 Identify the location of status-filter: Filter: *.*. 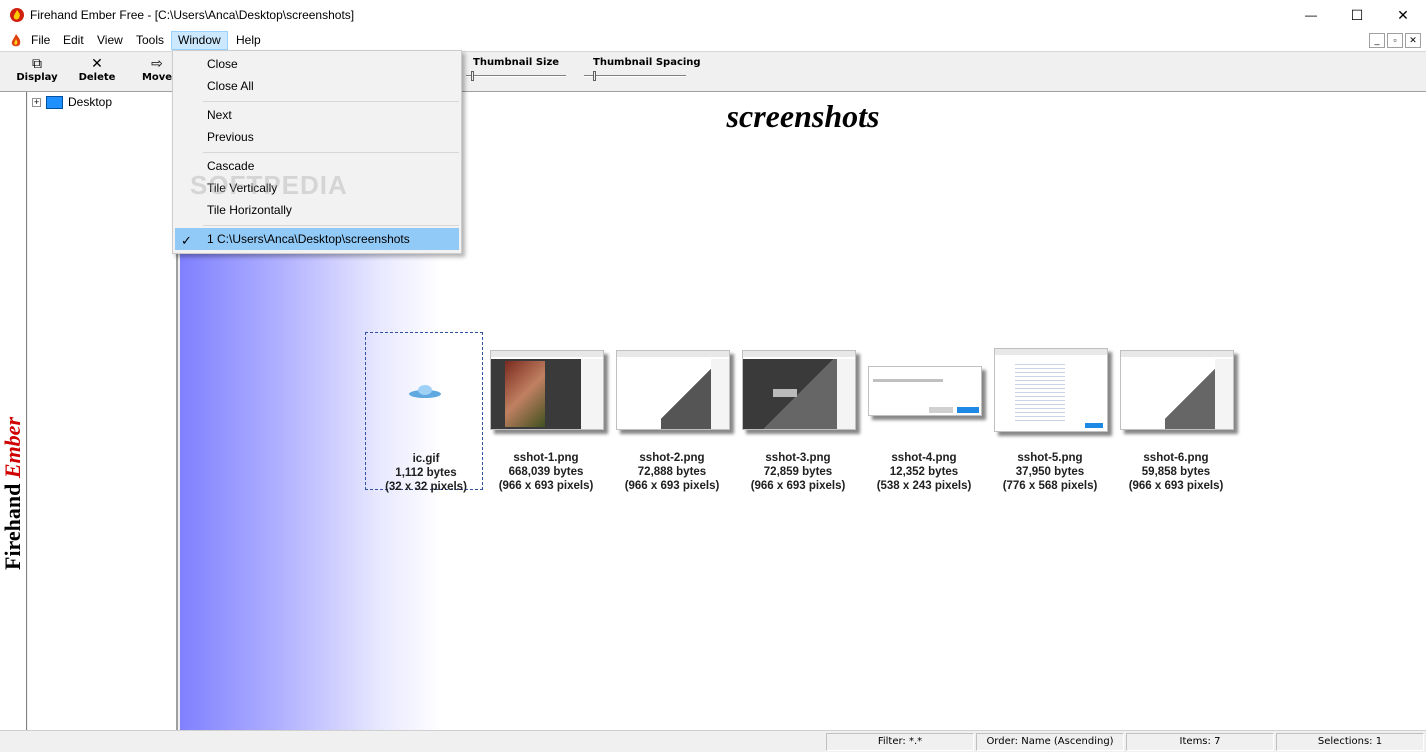
(900, 742).